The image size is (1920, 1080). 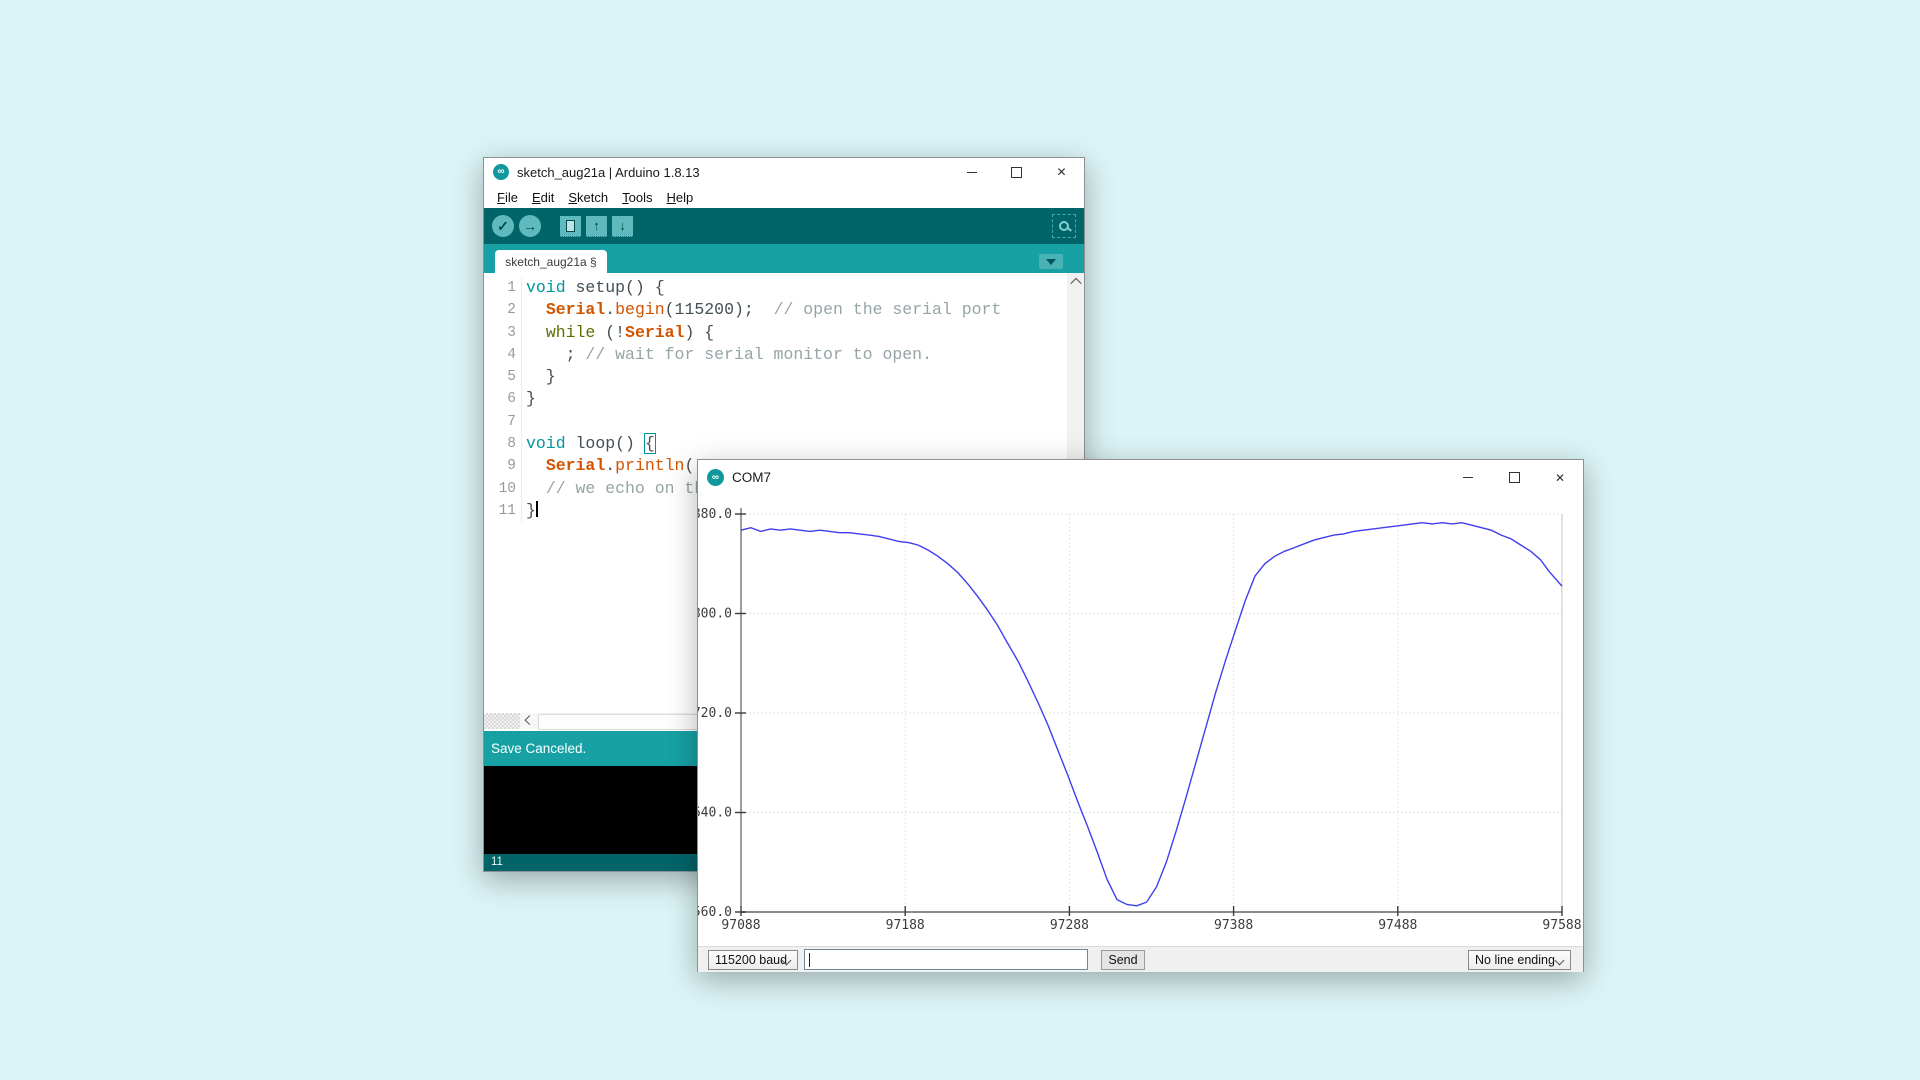 I want to click on chevron-left-icon, so click(x=529, y=719).